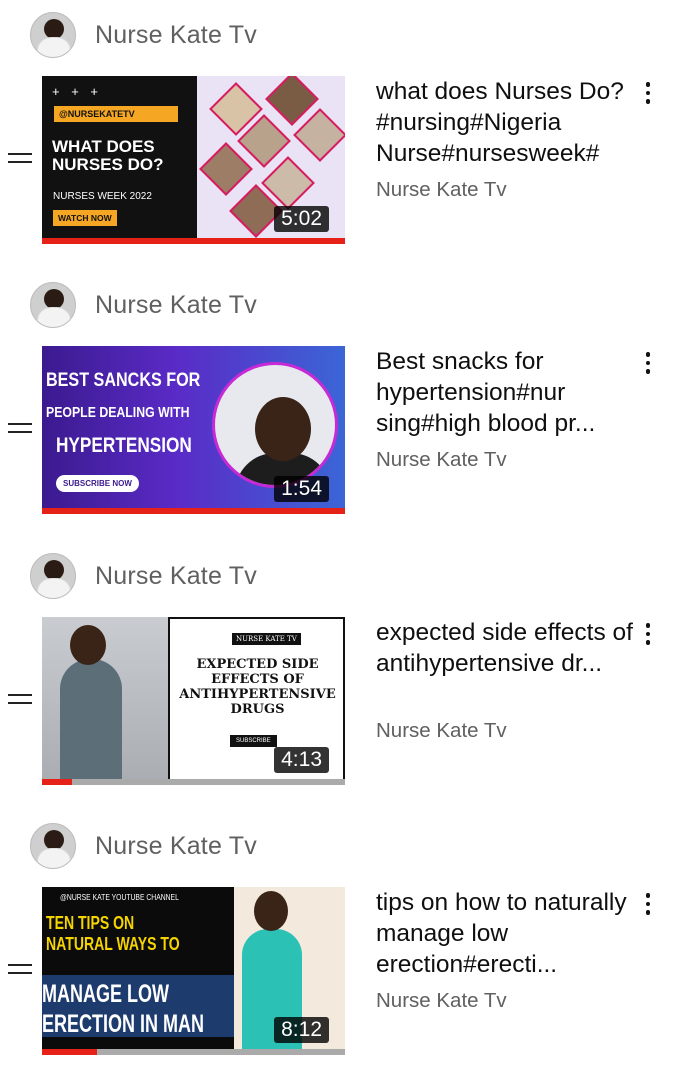  I want to click on presenter-photo, so click(275, 425).